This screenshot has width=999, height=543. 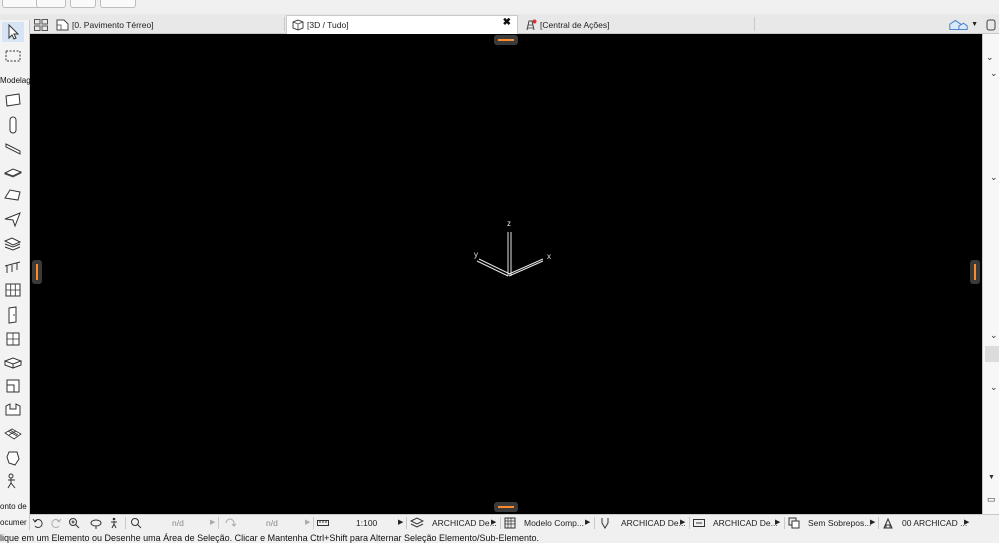 What do you see at coordinates (636, 24) in the screenshot?
I see `tab-action-center: [Central de Ações]` at bounding box center [636, 24].